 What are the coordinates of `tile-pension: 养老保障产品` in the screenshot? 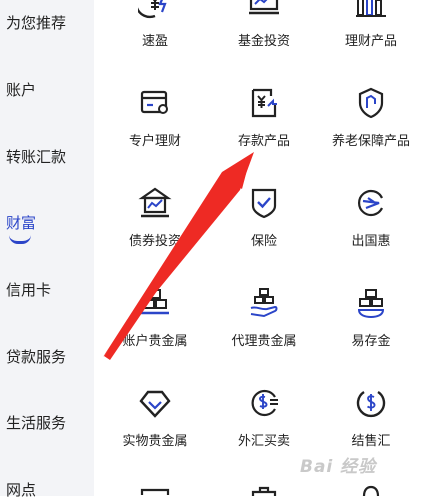 It's located at (369, 117).